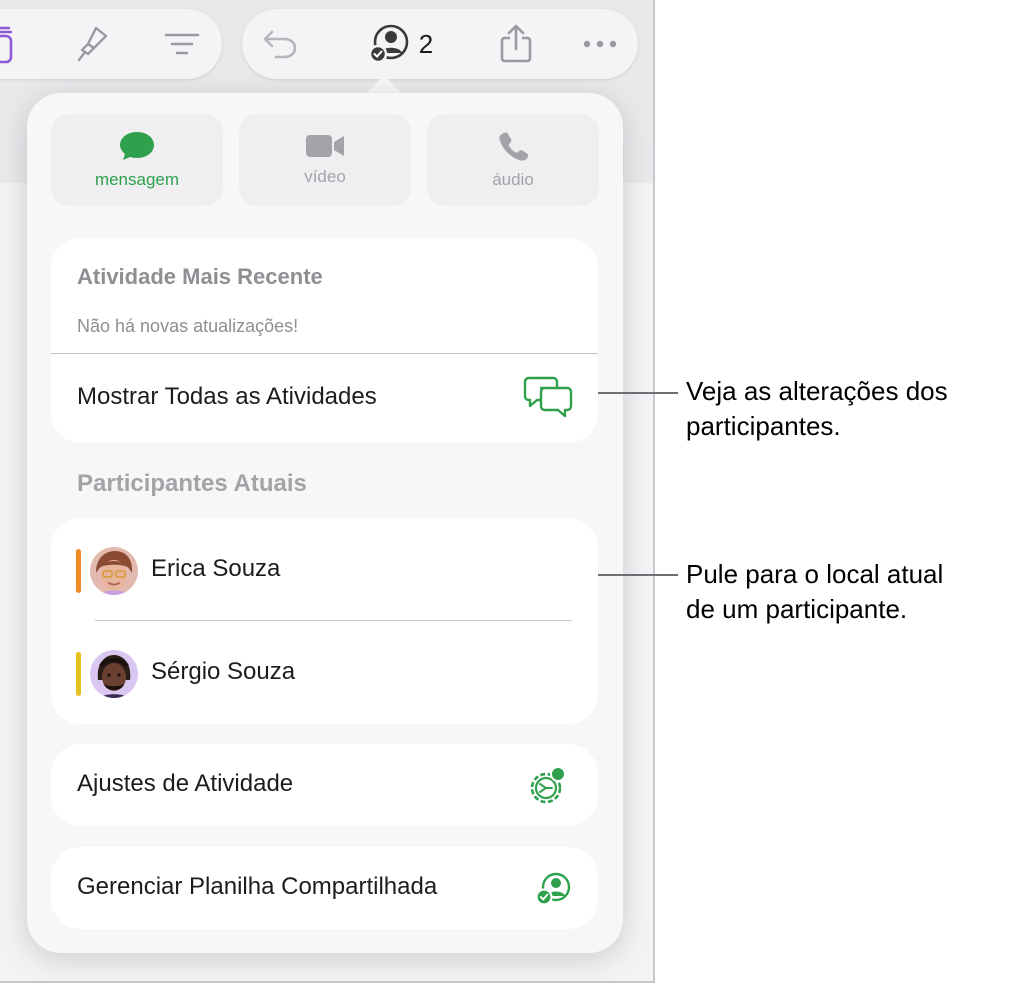 This screenshot has height=984, width=1035. I want to click on audio-button: áudio, so click(513, 160).